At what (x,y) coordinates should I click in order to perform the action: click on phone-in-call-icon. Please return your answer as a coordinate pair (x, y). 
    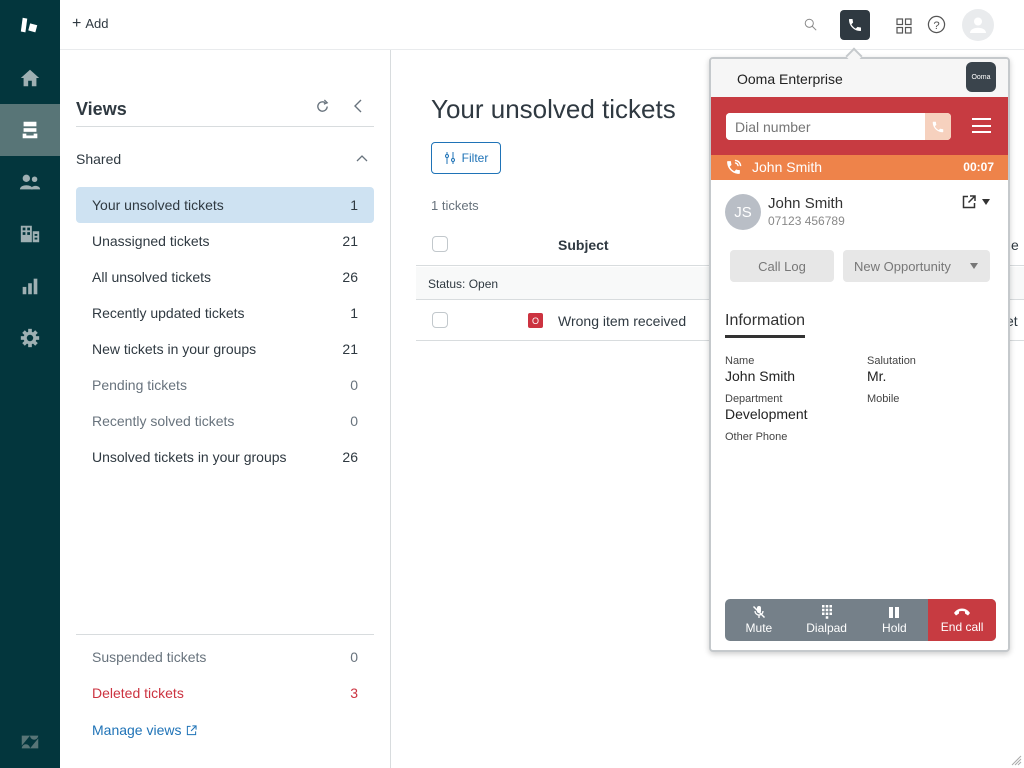
    Looking at the image, I should click on (734, 166).